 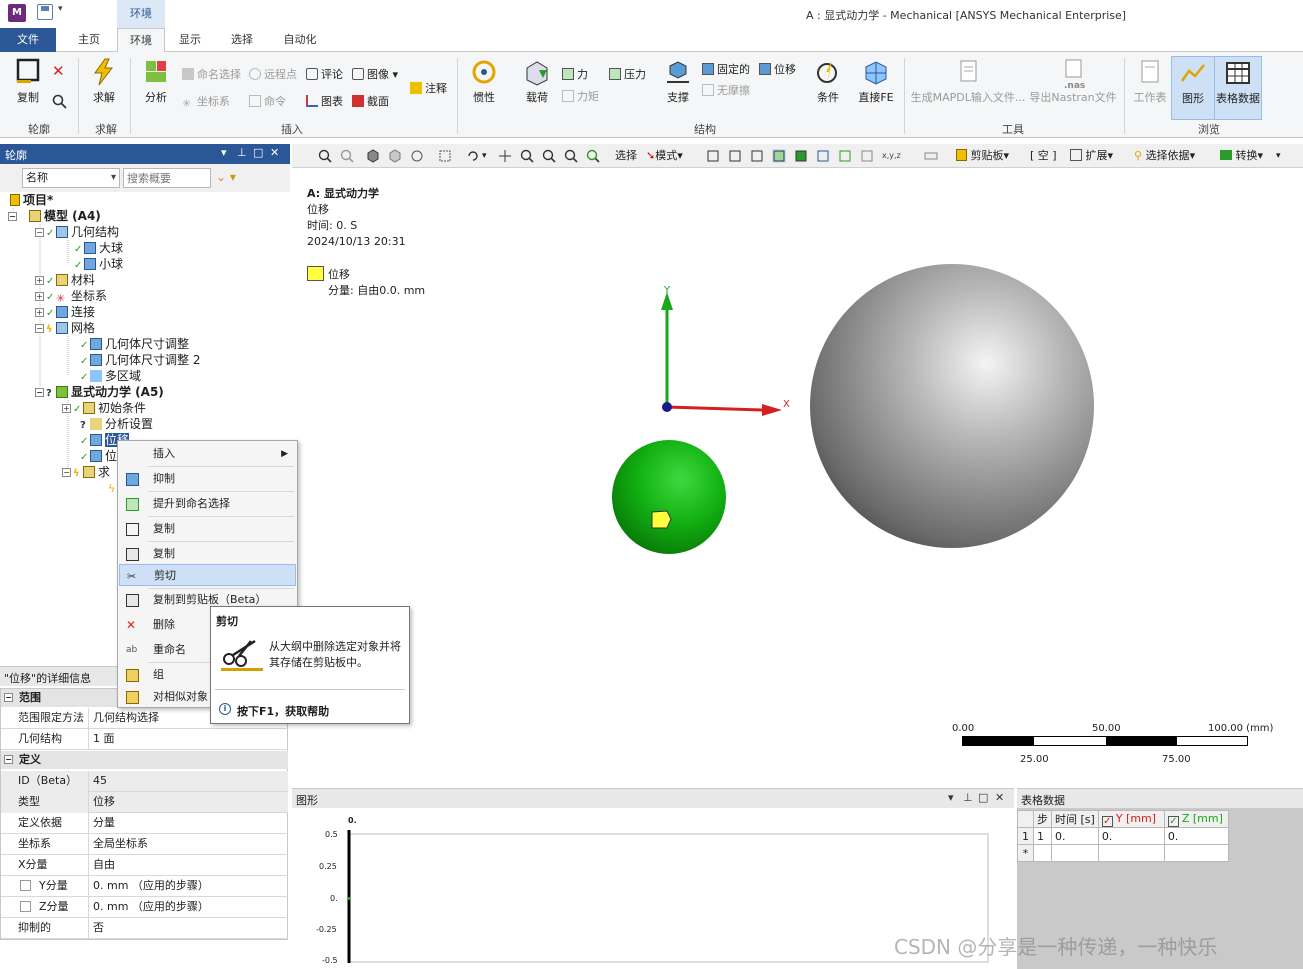 I want to click on tree-node-explicit-dynamics: −? 显式动力学 (A5), so click(x=99, y=392).